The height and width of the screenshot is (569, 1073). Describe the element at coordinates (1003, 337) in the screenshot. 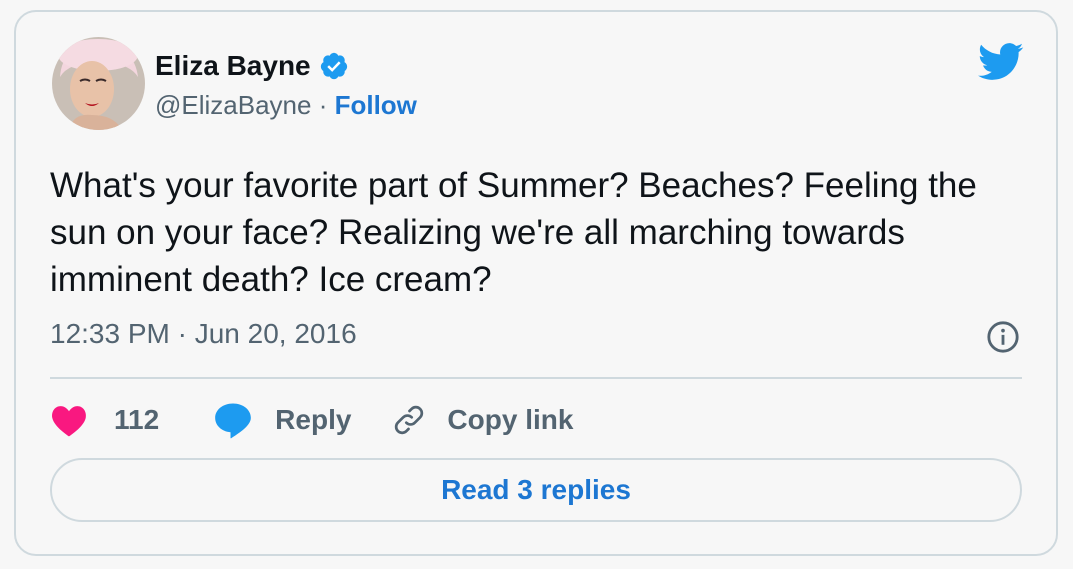

I see `info-icon` at that location.